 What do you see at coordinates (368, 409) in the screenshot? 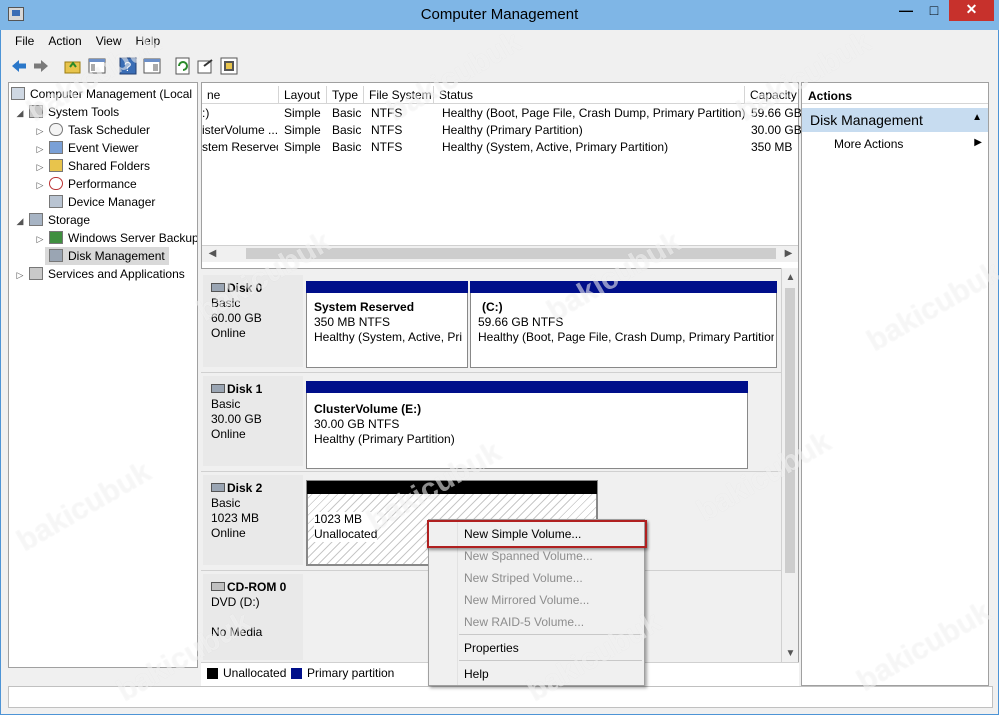
I see `partition-name: ClusterVolume (E:)` at bounding box center [368, 409].